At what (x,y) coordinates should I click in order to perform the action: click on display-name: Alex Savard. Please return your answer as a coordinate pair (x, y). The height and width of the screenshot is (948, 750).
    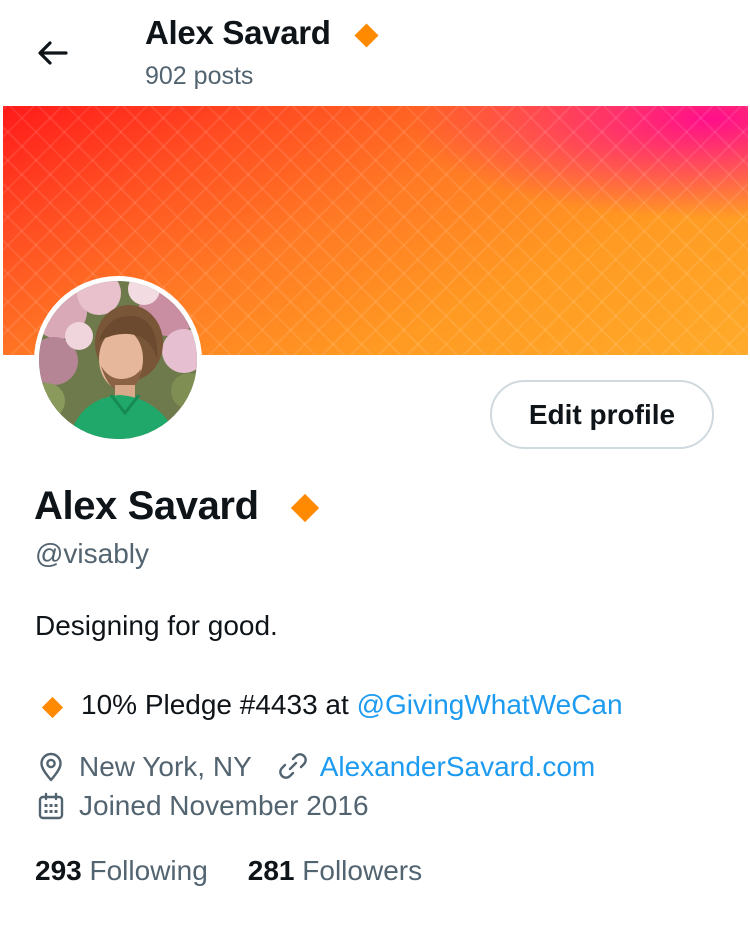
    Looking at the image, I should click on (146, 506).